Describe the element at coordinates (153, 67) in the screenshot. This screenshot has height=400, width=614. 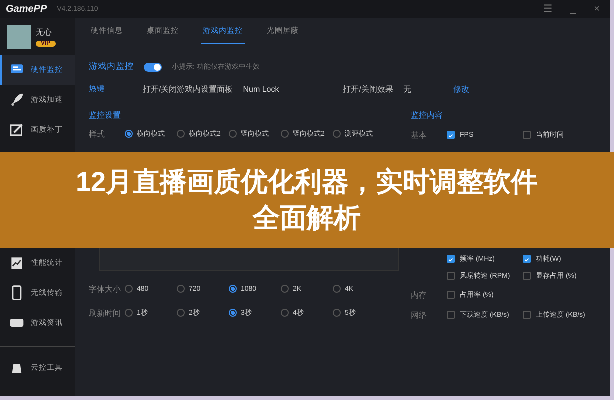
I see `toggle-switch` at that location.